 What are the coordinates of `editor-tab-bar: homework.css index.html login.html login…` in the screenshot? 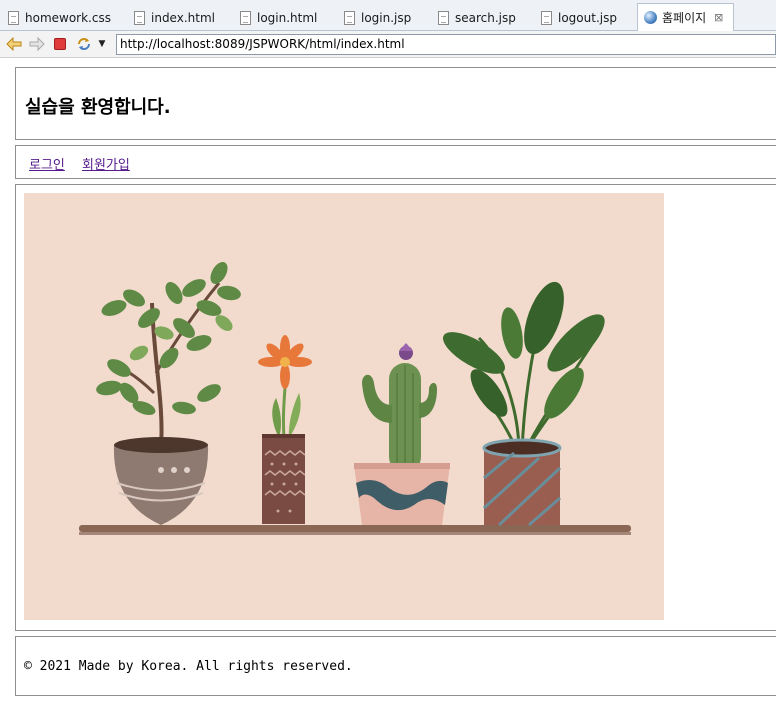 It's located at (388, 16).